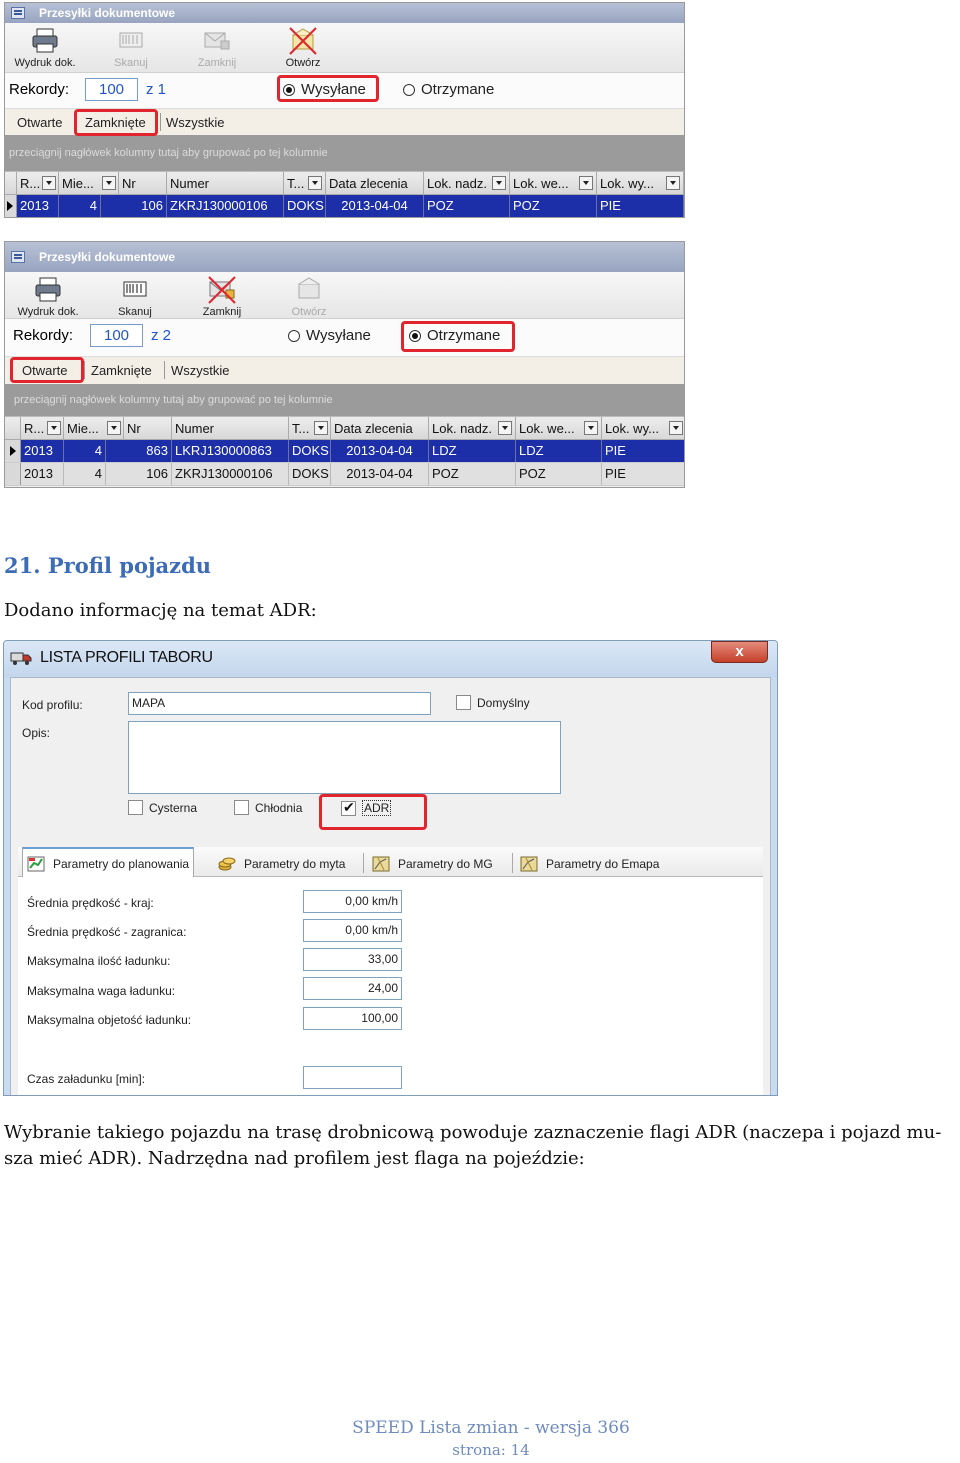 This screenshot has height=1463, width=960. I want to click on description-textarea, so click(344, 757).